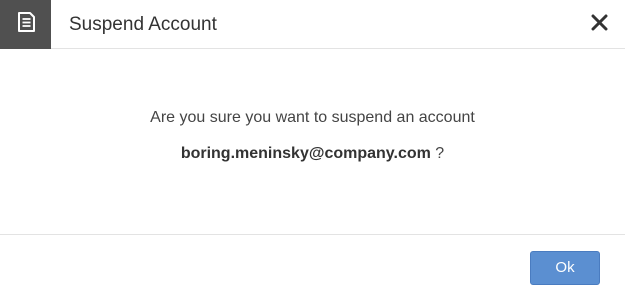  What do you see at coordinates (437, 153) in the screenshot?
I see `question-mark: ?` at bounding box center [437, 153].